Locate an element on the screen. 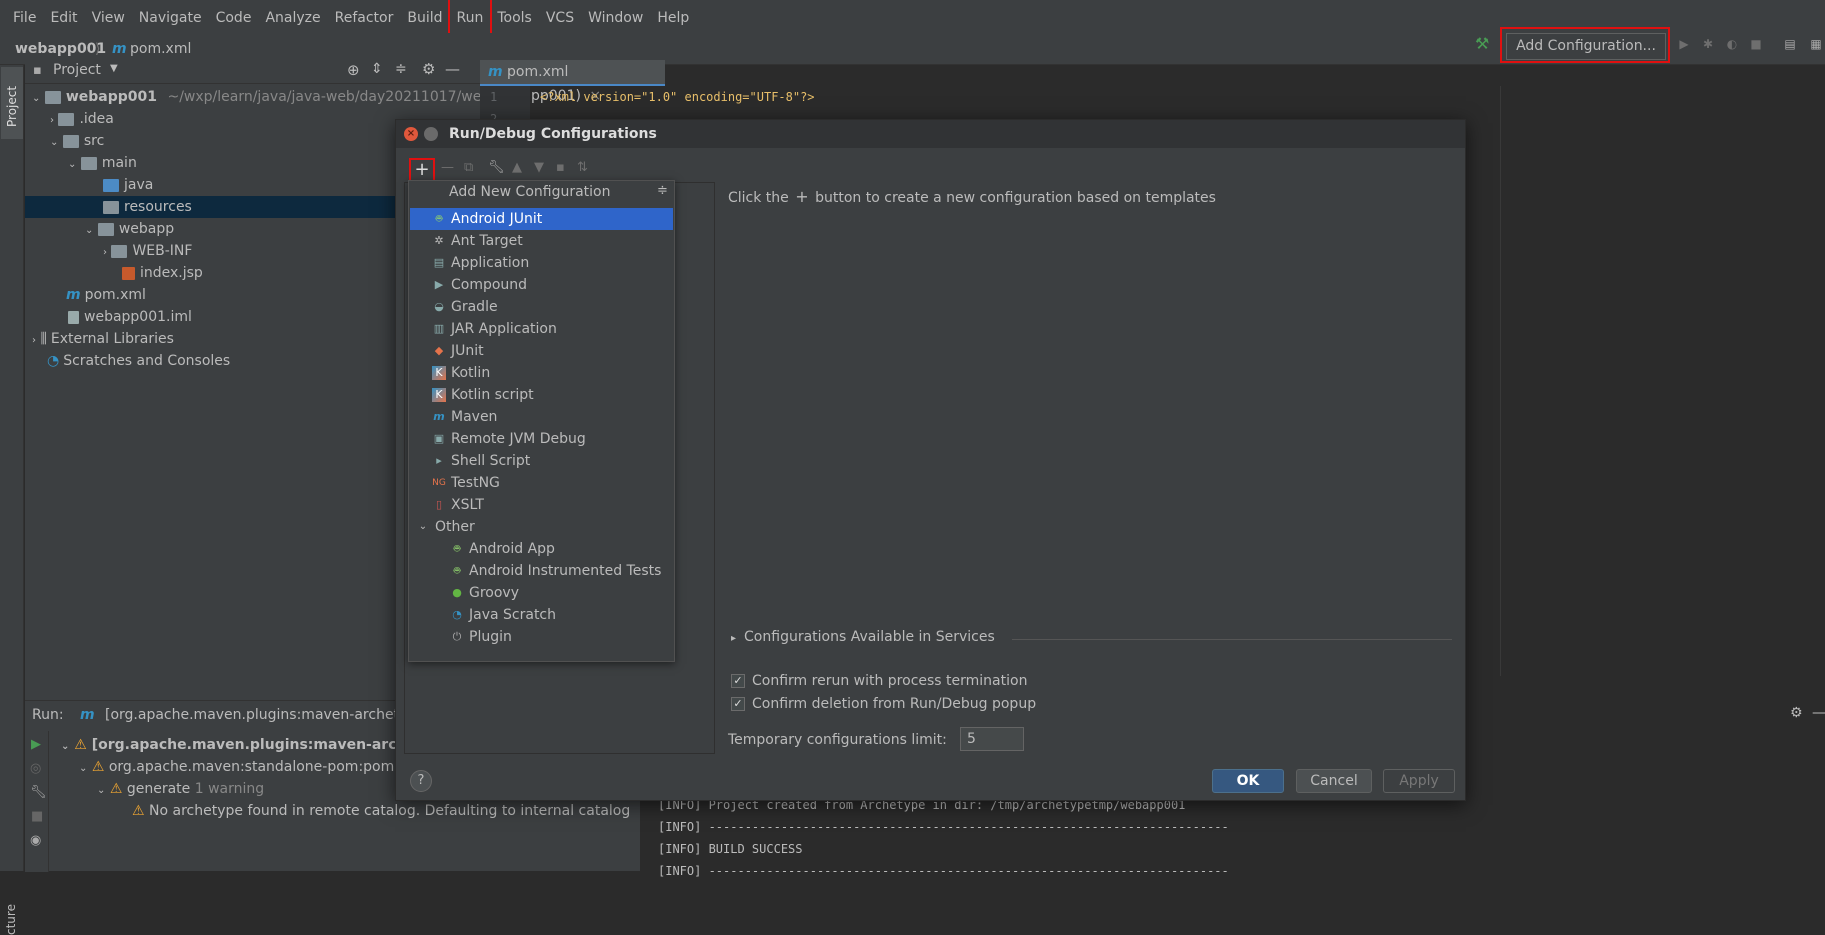  remove-icon: — is located at coordinates (447, 167).